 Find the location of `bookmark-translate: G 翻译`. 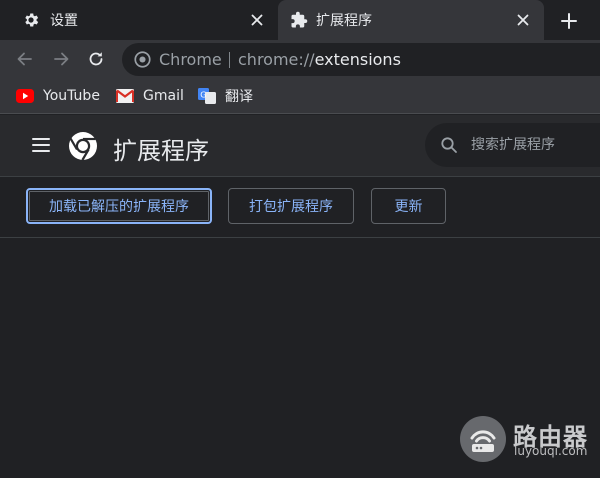

bookmark-translate: G 翻译 is located at coordinates (225, 96).